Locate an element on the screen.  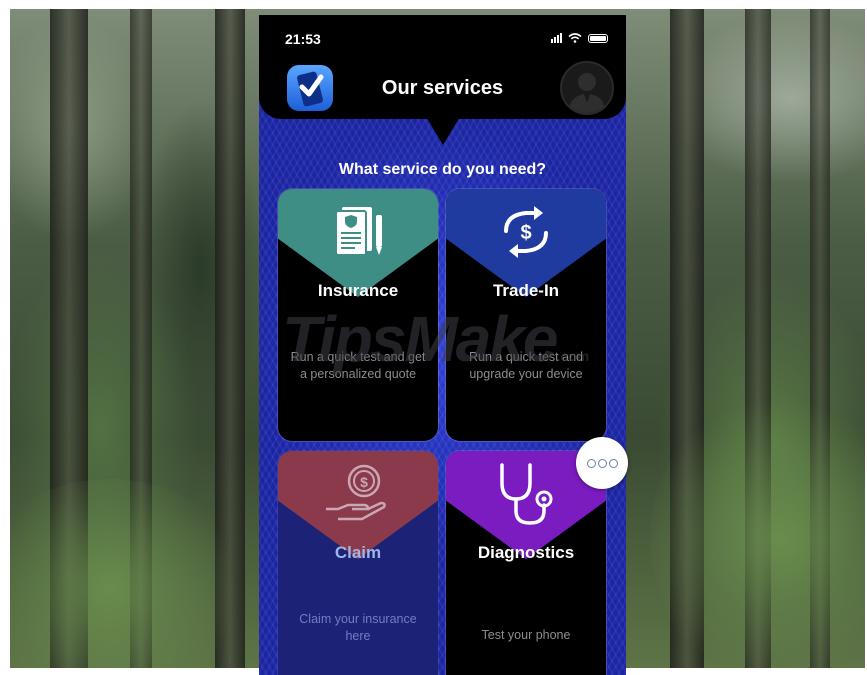
more-options-icon is located at coordinates (602, 463).